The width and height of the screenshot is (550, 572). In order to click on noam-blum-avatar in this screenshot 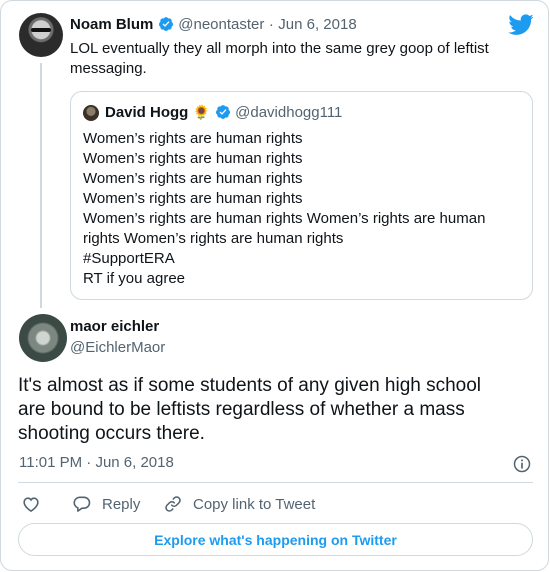, I will do `click(41, 35)`.